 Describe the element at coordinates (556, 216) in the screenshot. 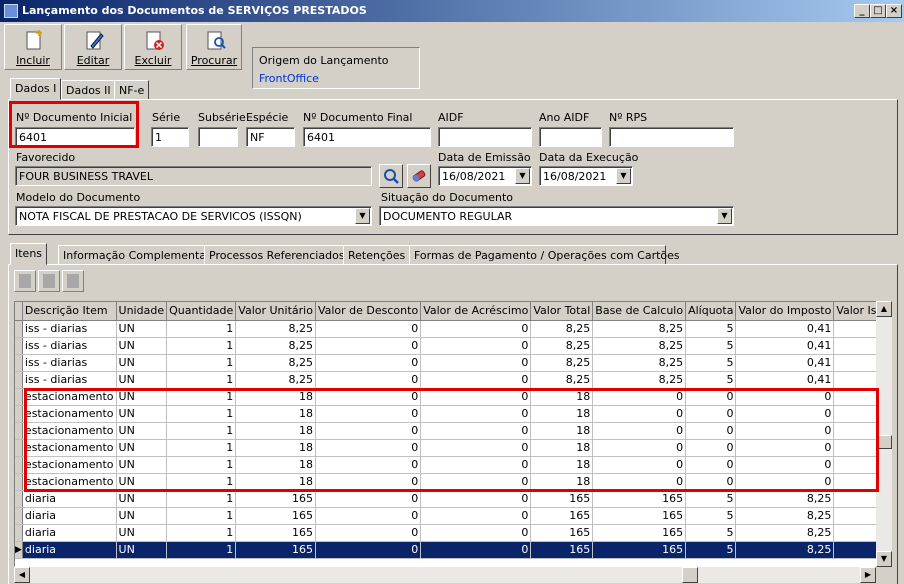

I see `situacao-select: DOCUMENTO REGULAR ▼` at that location.